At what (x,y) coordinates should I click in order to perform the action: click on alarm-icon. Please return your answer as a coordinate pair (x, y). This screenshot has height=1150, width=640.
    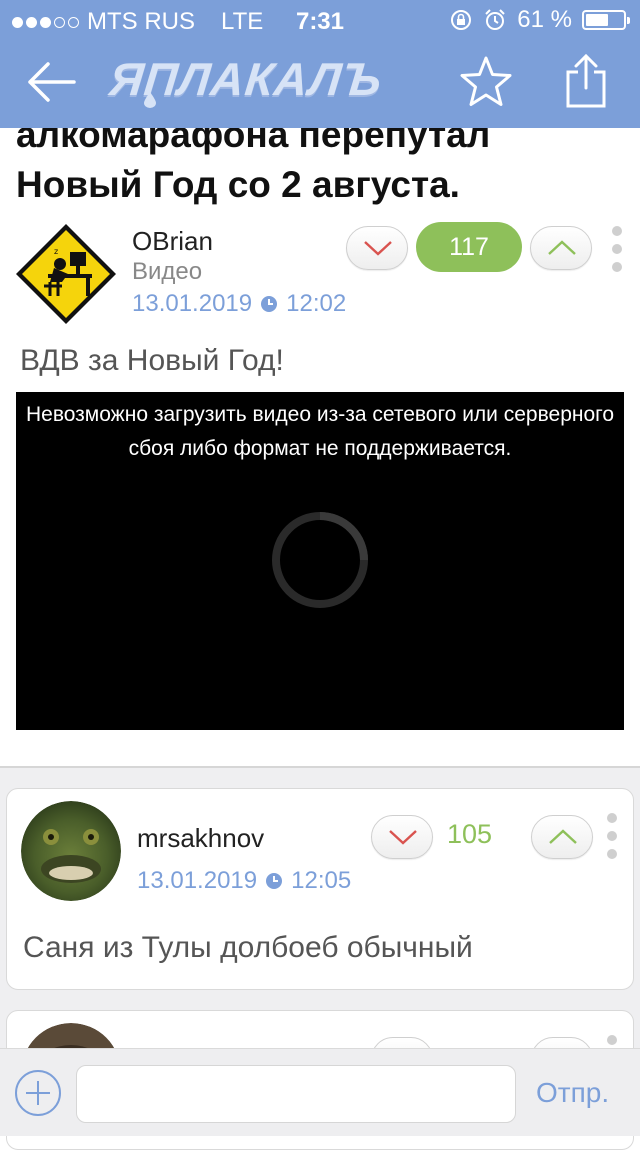
    Looking at the image, I should click on (495, 19).